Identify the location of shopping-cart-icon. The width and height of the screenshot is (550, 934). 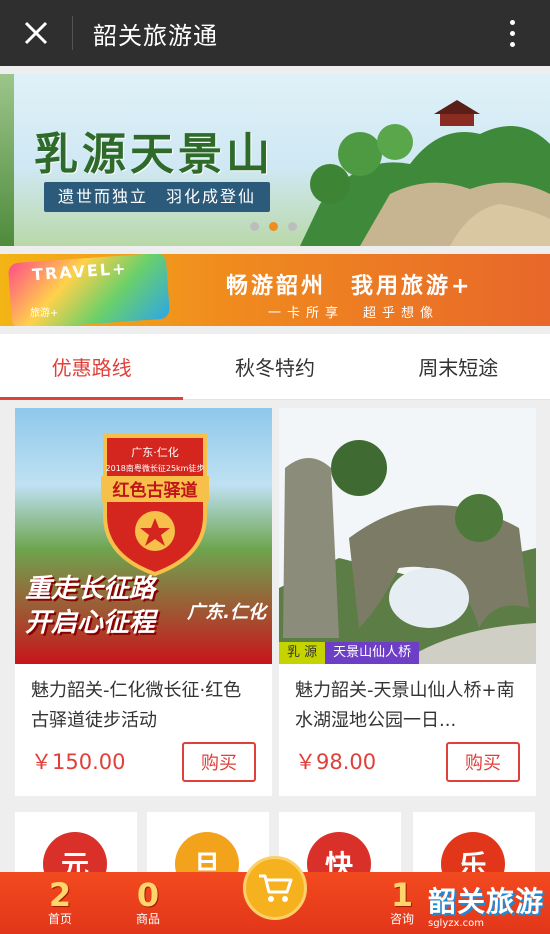
(276, 888).